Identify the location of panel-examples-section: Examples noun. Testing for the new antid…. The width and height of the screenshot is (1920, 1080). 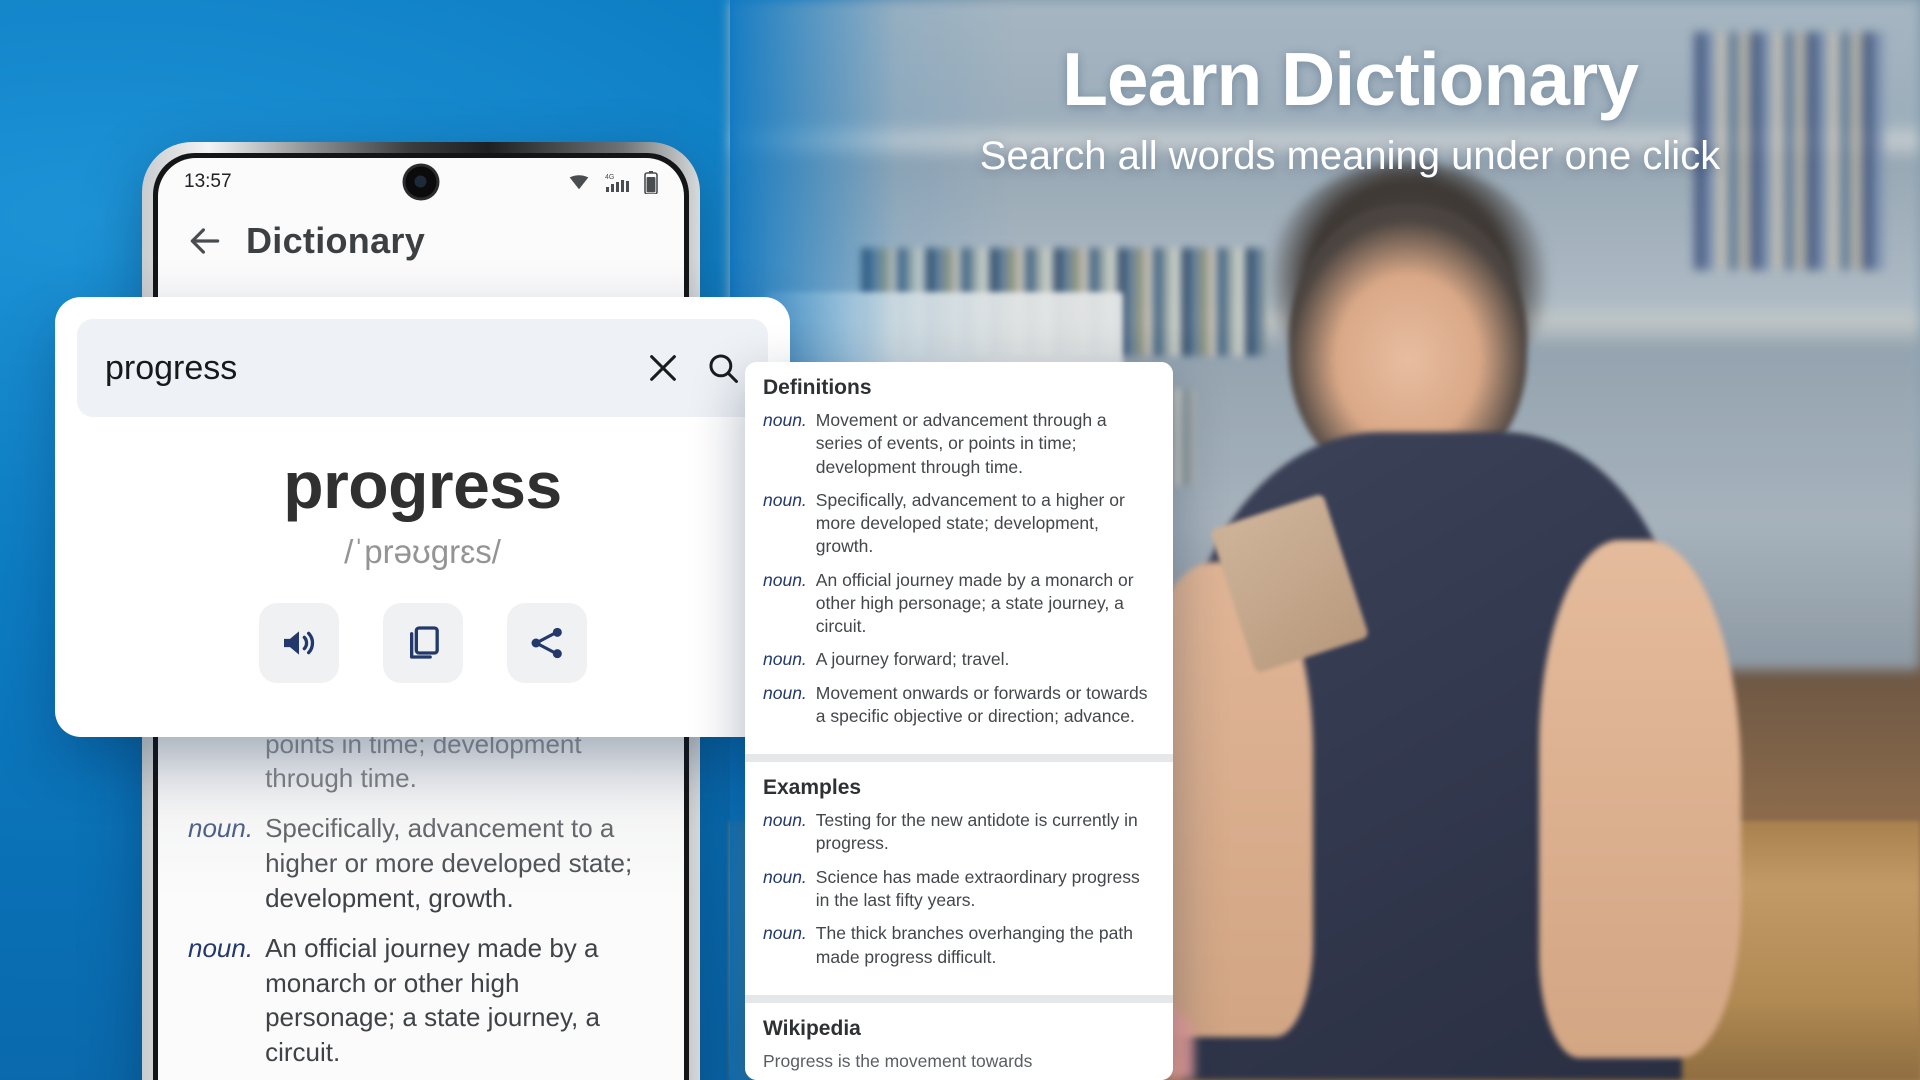
(959, 878).